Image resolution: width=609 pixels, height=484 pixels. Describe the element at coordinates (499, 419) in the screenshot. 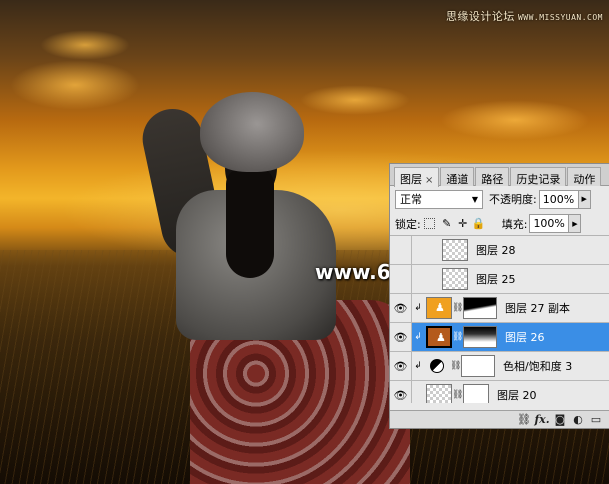

I see `panel-footer: ⛓ fx. ◙ ◐ ▭` at that location.